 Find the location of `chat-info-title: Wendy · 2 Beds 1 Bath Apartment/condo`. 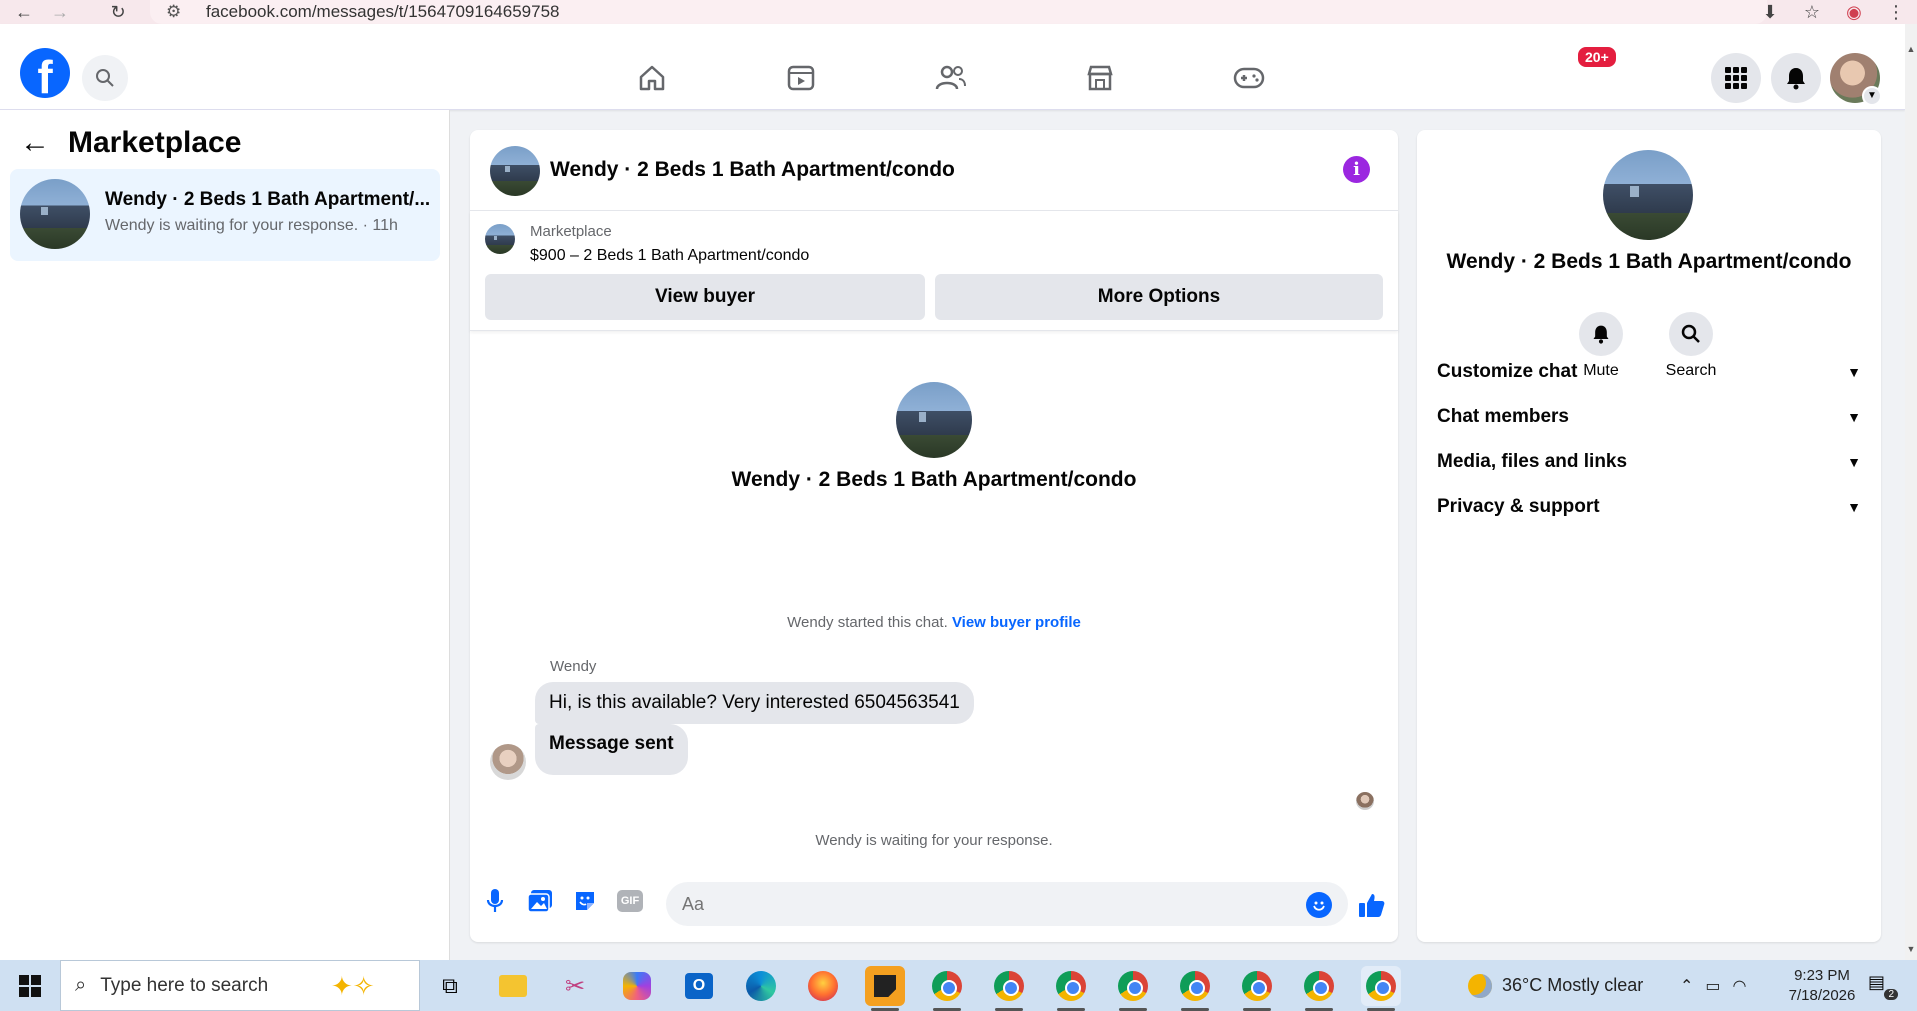

chat-info-title: Wendy · 2 Beds 1 Bath Apartment/condo is located at coordinates (1649, 261).